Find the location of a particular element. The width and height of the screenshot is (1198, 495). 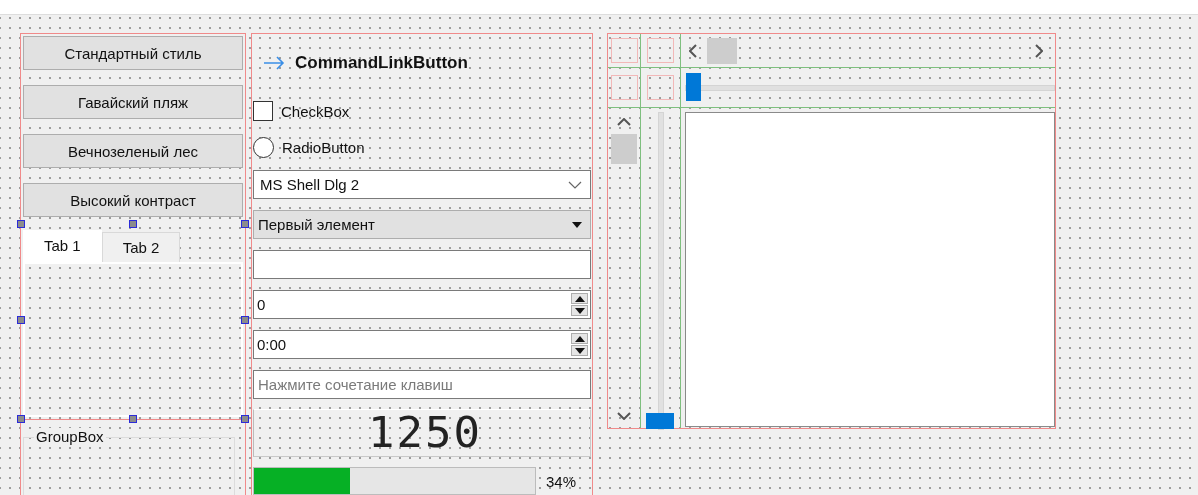

radio-button-label: RadioButton is located at coordinates (323, 147).